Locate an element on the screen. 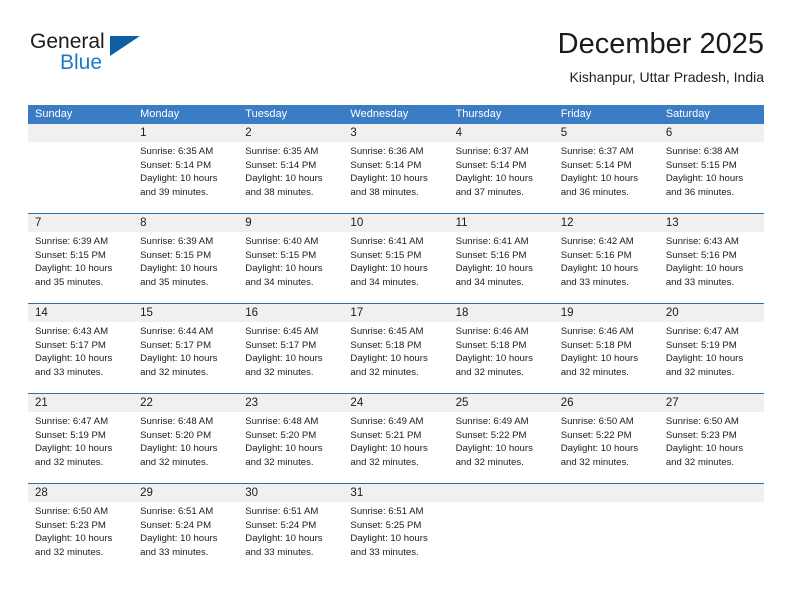 This screenshot has height=612, width=792. day-number: 4 is located at coordinates (501, 133).